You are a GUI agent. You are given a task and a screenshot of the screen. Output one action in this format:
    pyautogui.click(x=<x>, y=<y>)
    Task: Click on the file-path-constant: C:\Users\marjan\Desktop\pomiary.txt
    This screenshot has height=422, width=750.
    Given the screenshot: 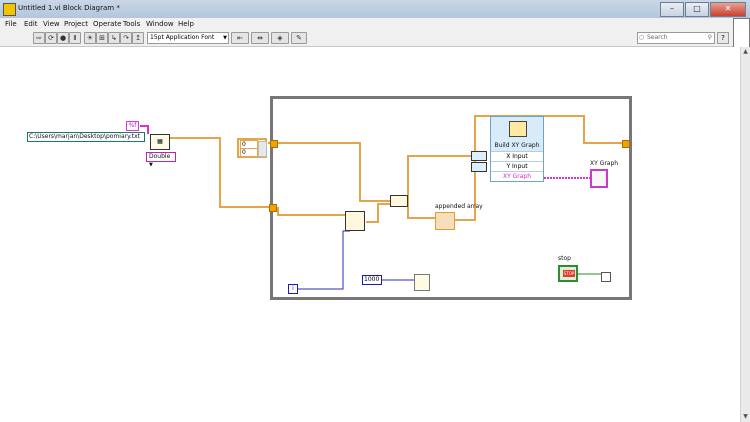 What is the action you would take?
    pyautogui.click(x=86, y=137)
    